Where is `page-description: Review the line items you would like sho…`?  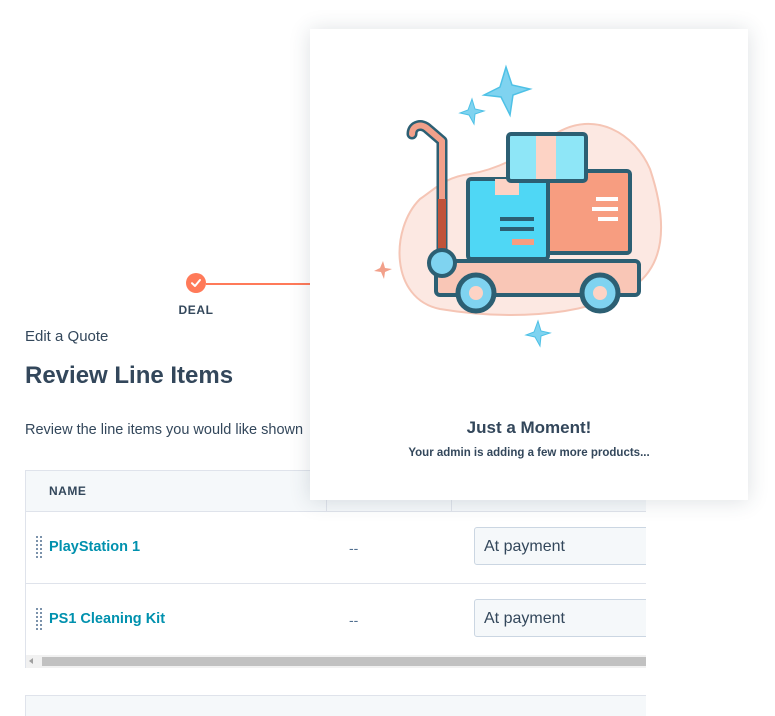 page-description: Review the line items you would like sho… is located at coordinates (164, 430).